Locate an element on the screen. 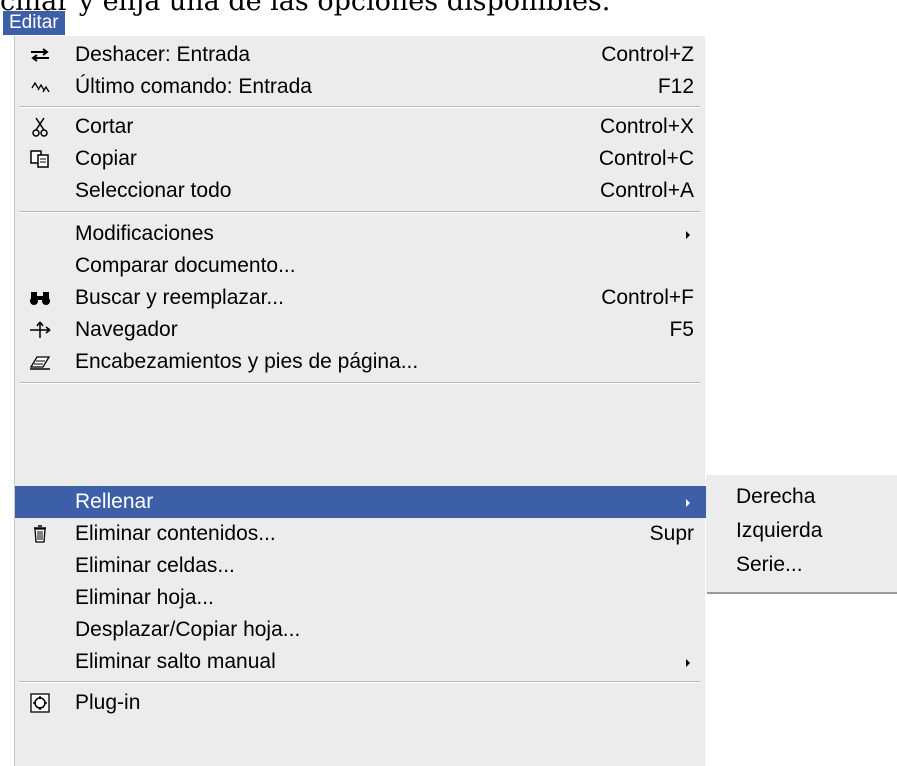  menu-item-last-command: Último comando: Entrada F12 is located at coordinates (360, 87).